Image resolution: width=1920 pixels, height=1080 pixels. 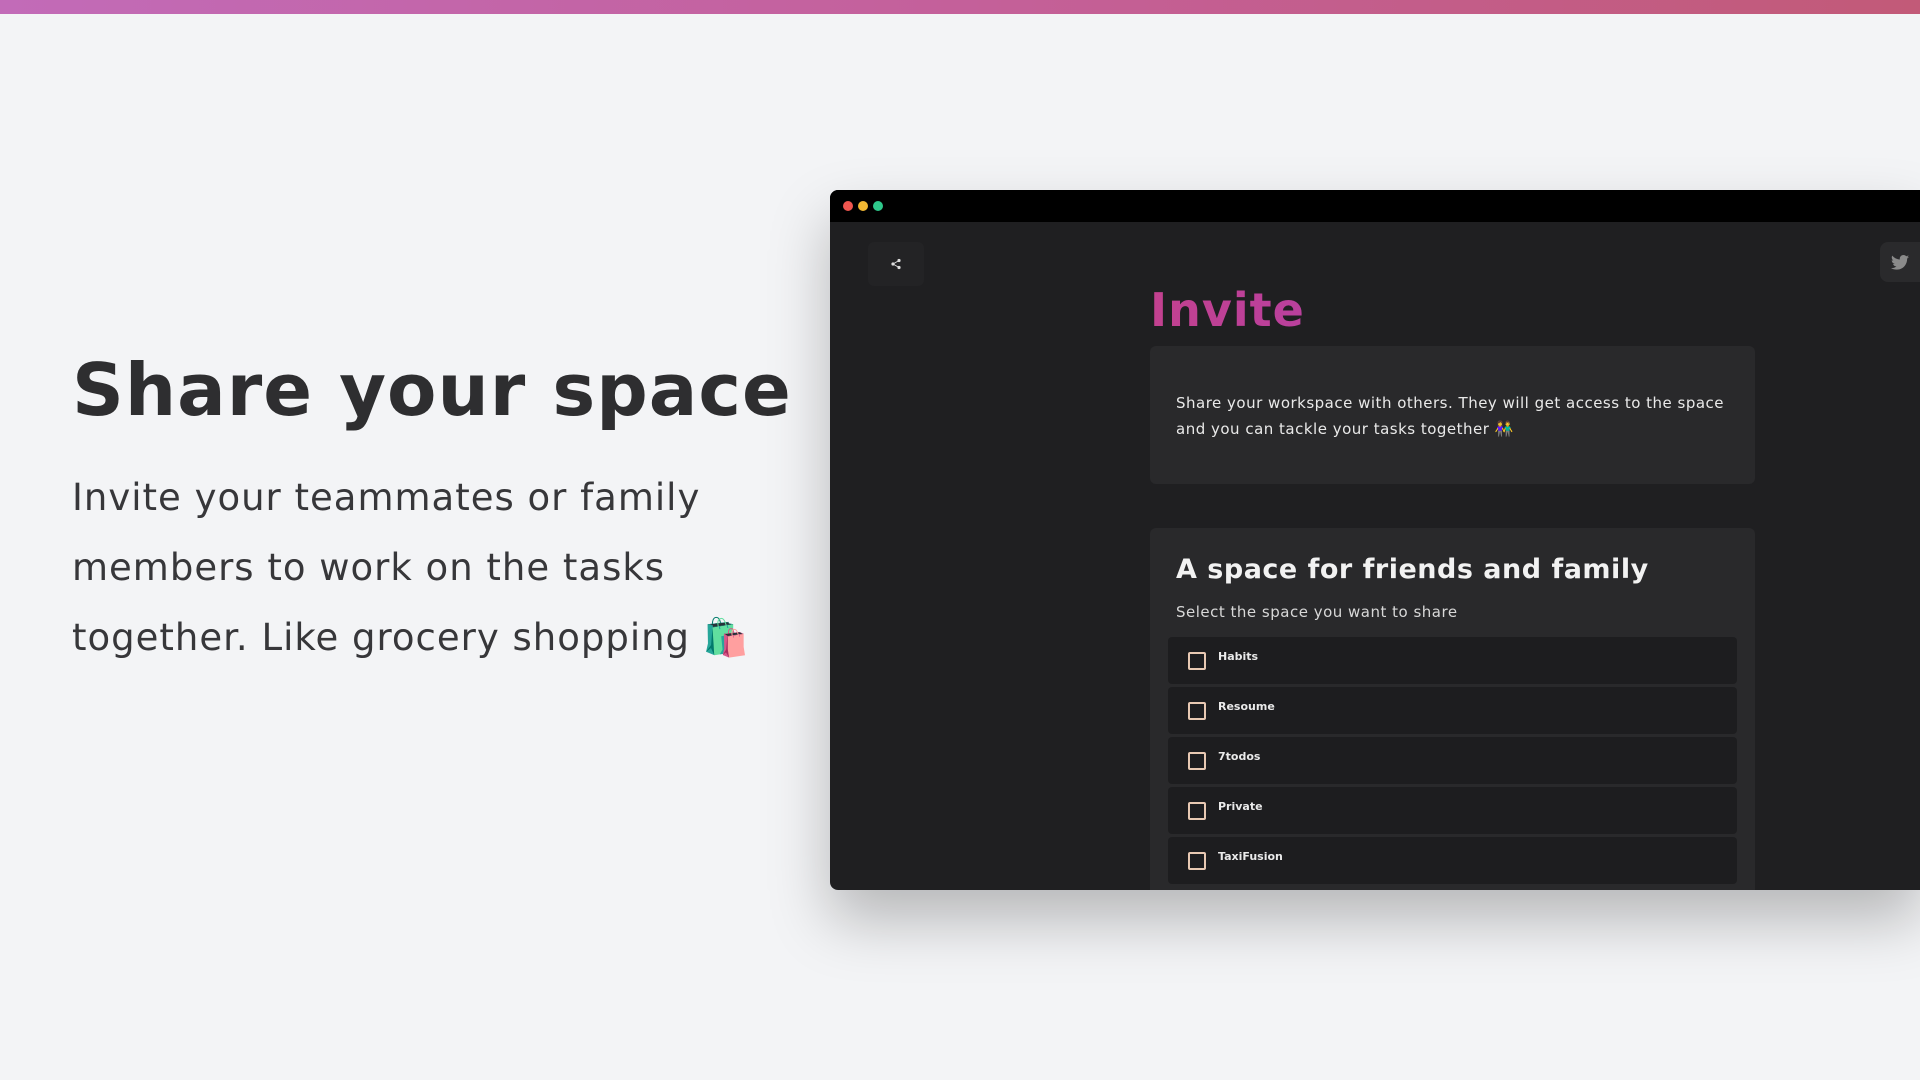 I want to click on minimize-window-button, so click(x=863, y=206).